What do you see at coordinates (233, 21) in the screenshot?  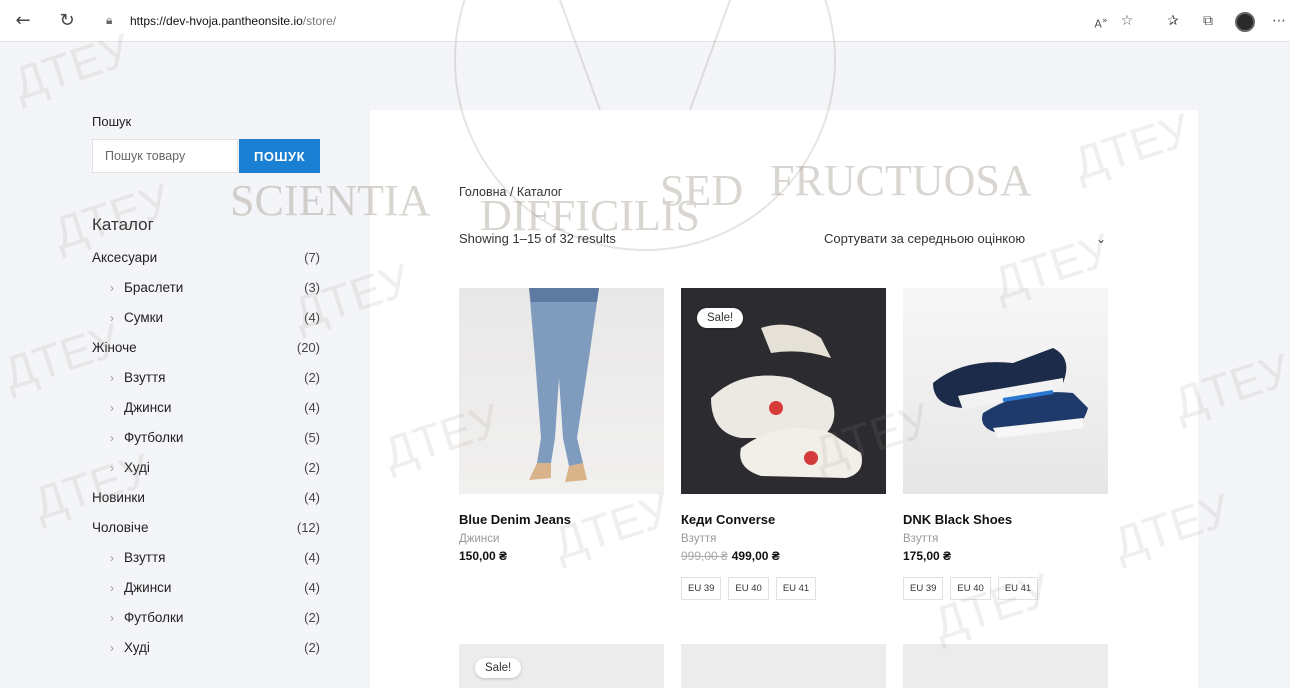 I see `url-text: https://dev-hvoja.pantheonsite.io/store/` at bounding box center [233, 21].